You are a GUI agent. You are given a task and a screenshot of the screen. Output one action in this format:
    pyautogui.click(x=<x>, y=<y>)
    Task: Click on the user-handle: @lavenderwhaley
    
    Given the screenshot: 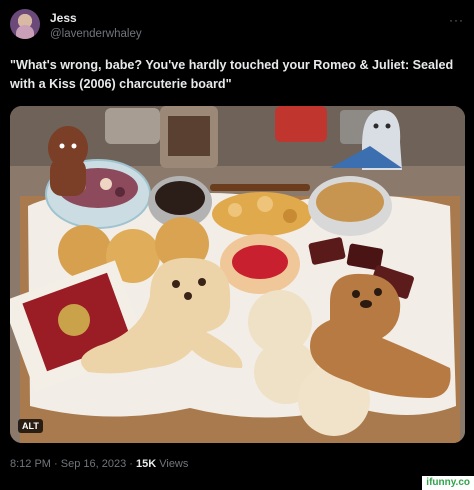 What is the action you would take?
    pyautogui.click(x=96, y=34)
    